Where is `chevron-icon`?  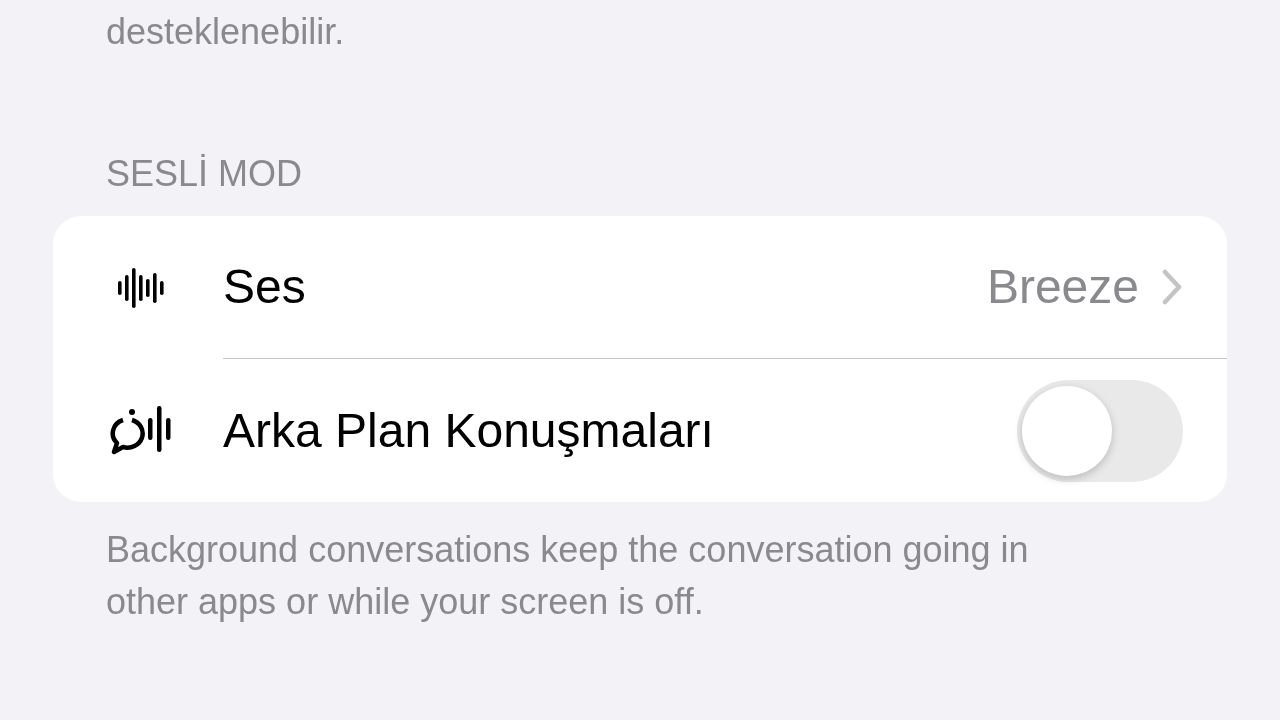 chevron-icon is located at coordinates (1172, 287).